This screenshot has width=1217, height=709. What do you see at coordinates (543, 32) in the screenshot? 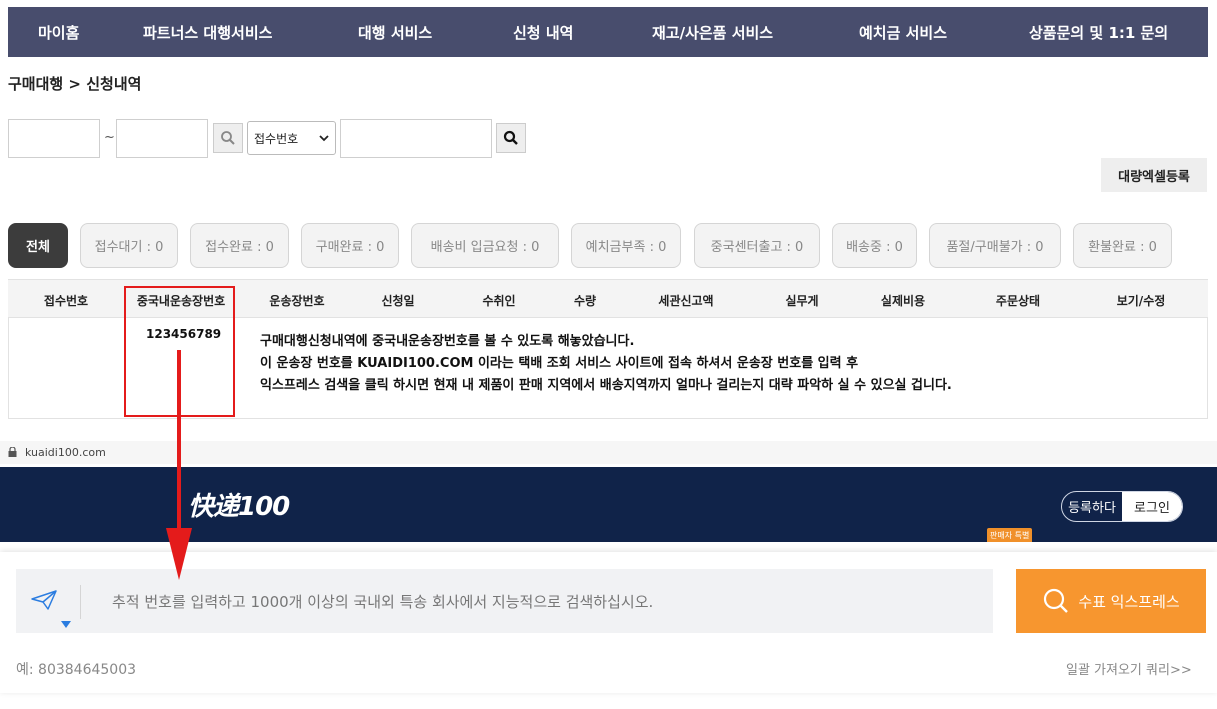
I see `nav-request-history: 신청 내역` at bounding box center [543, 32].